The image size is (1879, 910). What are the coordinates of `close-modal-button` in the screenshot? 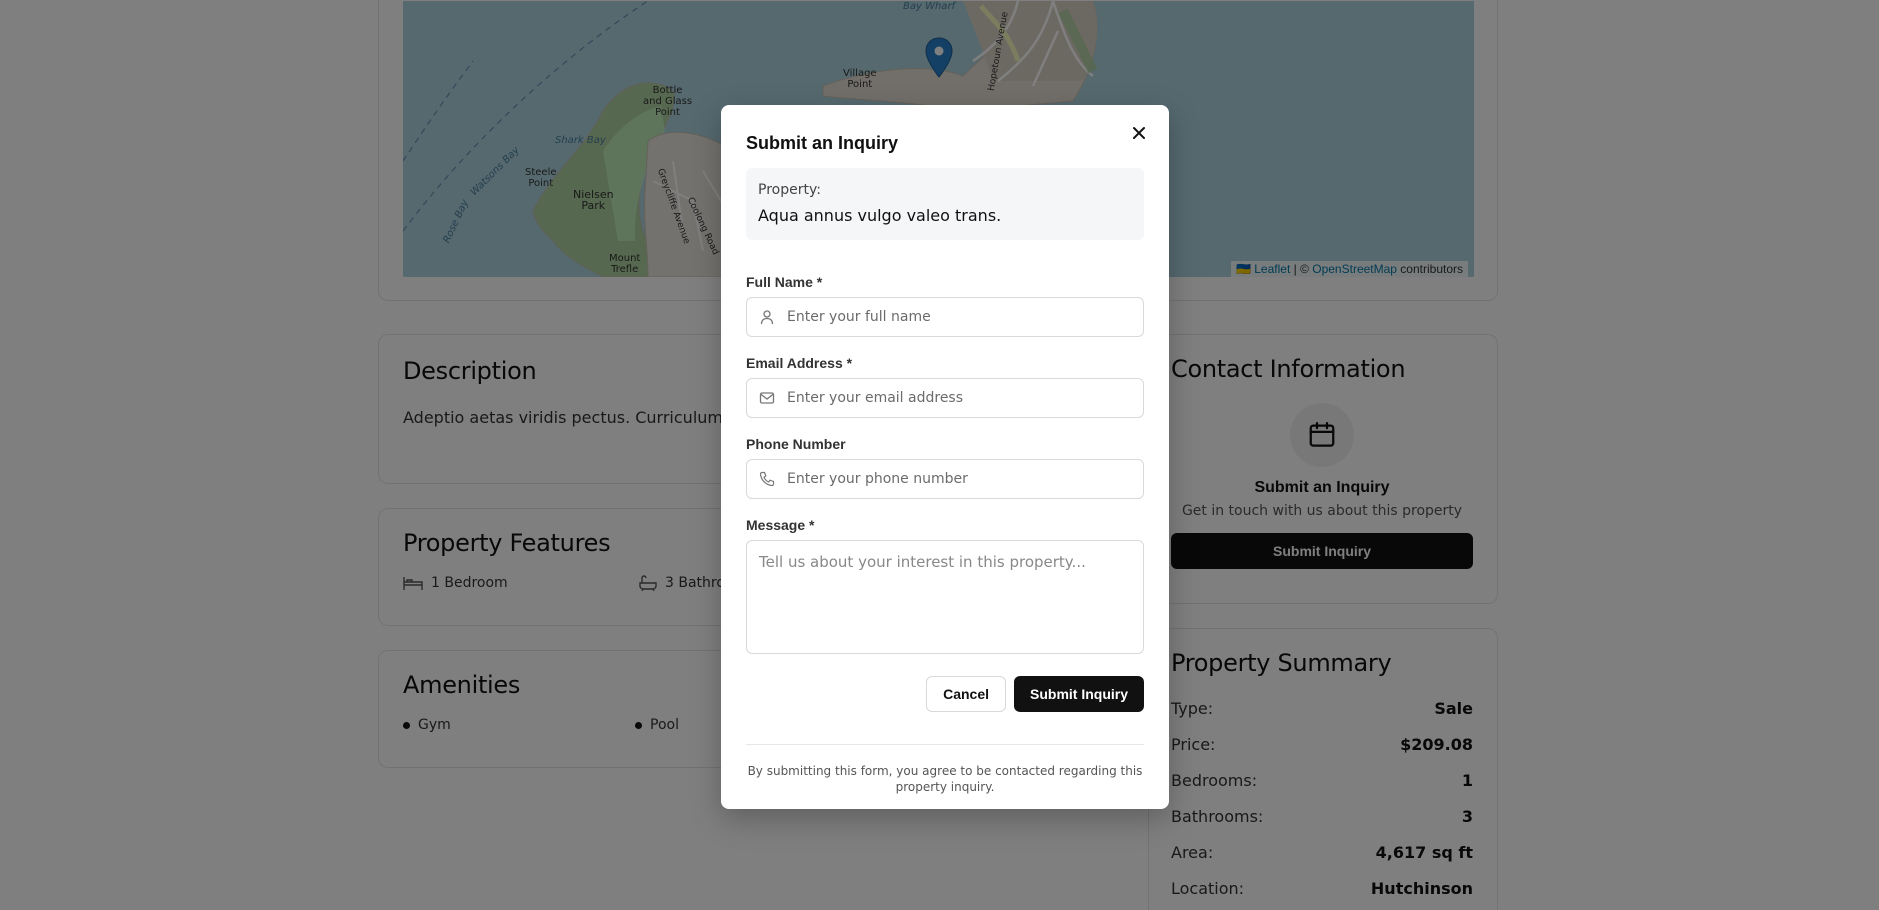 It's located at (1139, 133).